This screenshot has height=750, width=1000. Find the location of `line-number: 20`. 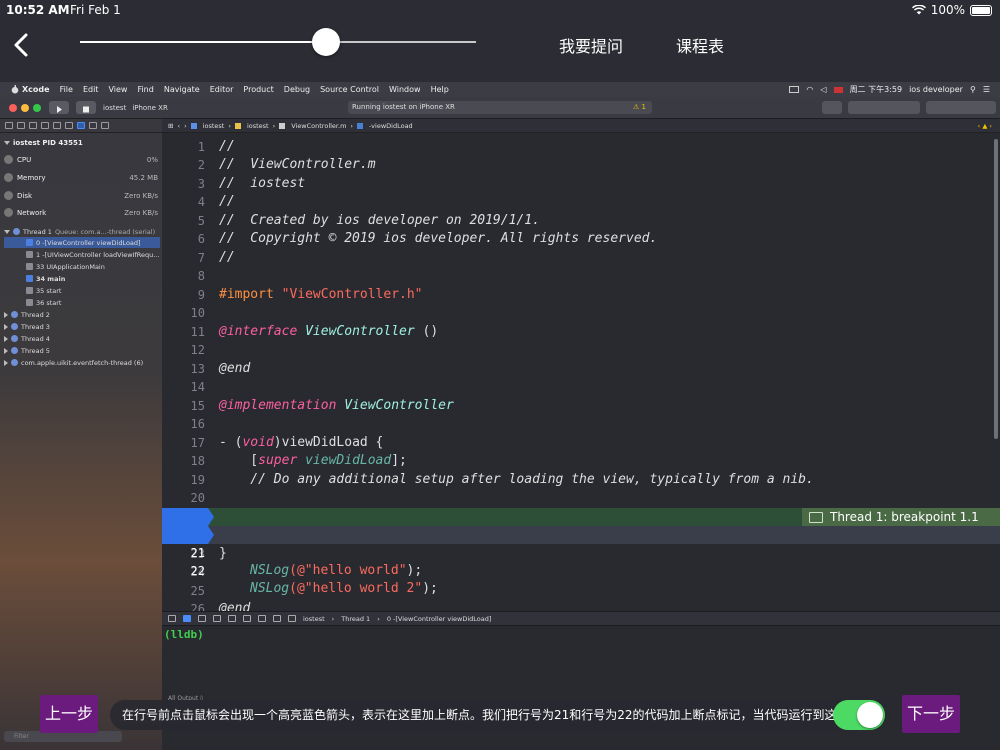

line-number: 20 is located at coordinates (183, 498).